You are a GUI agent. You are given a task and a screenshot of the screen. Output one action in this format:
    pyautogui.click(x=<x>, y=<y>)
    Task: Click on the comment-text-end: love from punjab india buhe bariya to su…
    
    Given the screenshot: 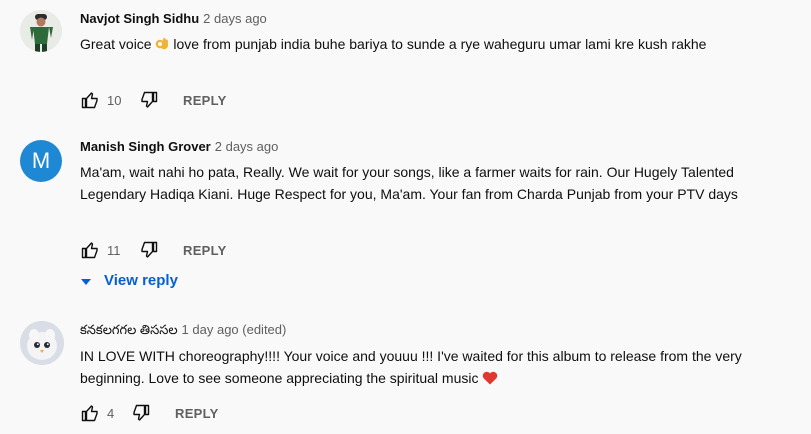 What is the action you would take?
    pyautogui.click(x=438, y=44)
    